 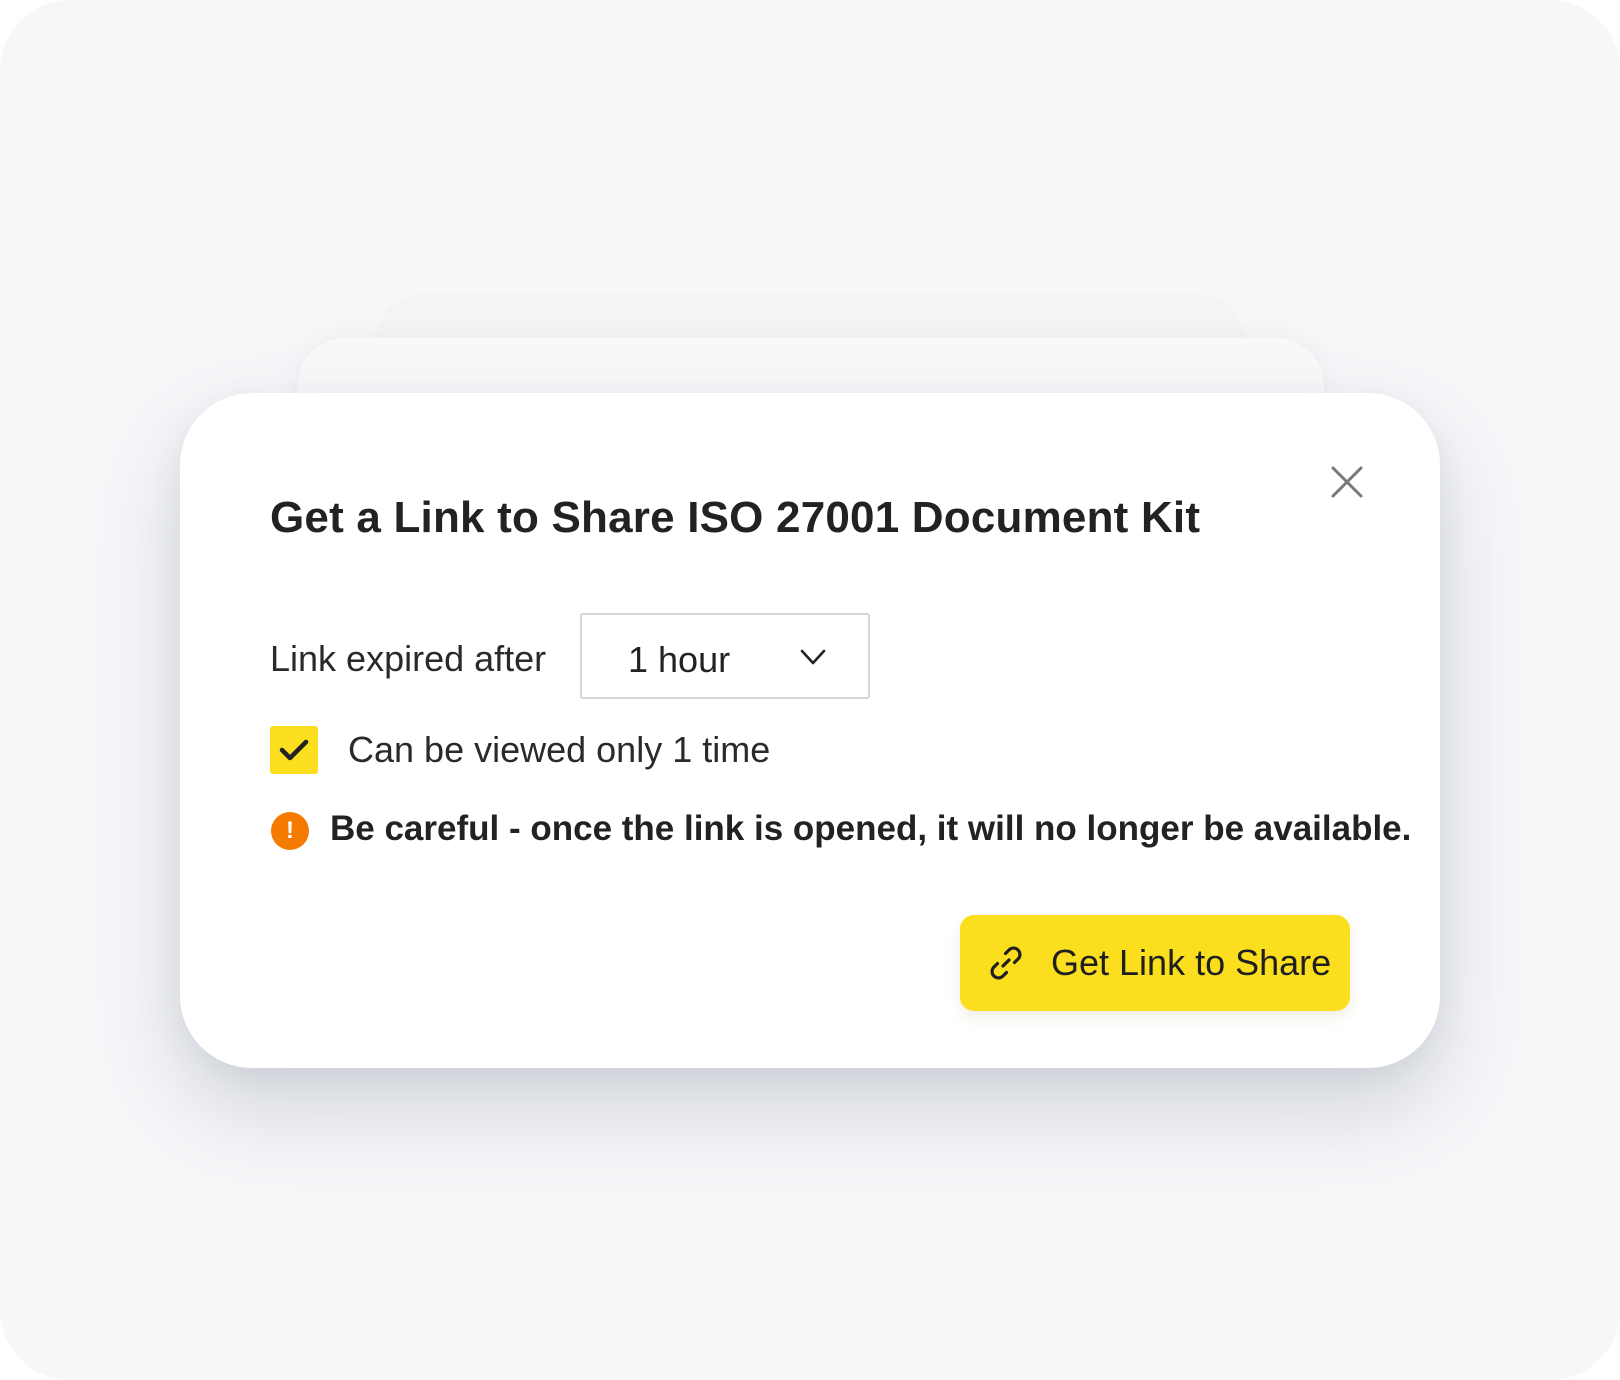 What do you see at coordinates (679, 659) in the screenshot?
I see `expiration-selected-value: 1 hour` at bounding box center [679, 659].